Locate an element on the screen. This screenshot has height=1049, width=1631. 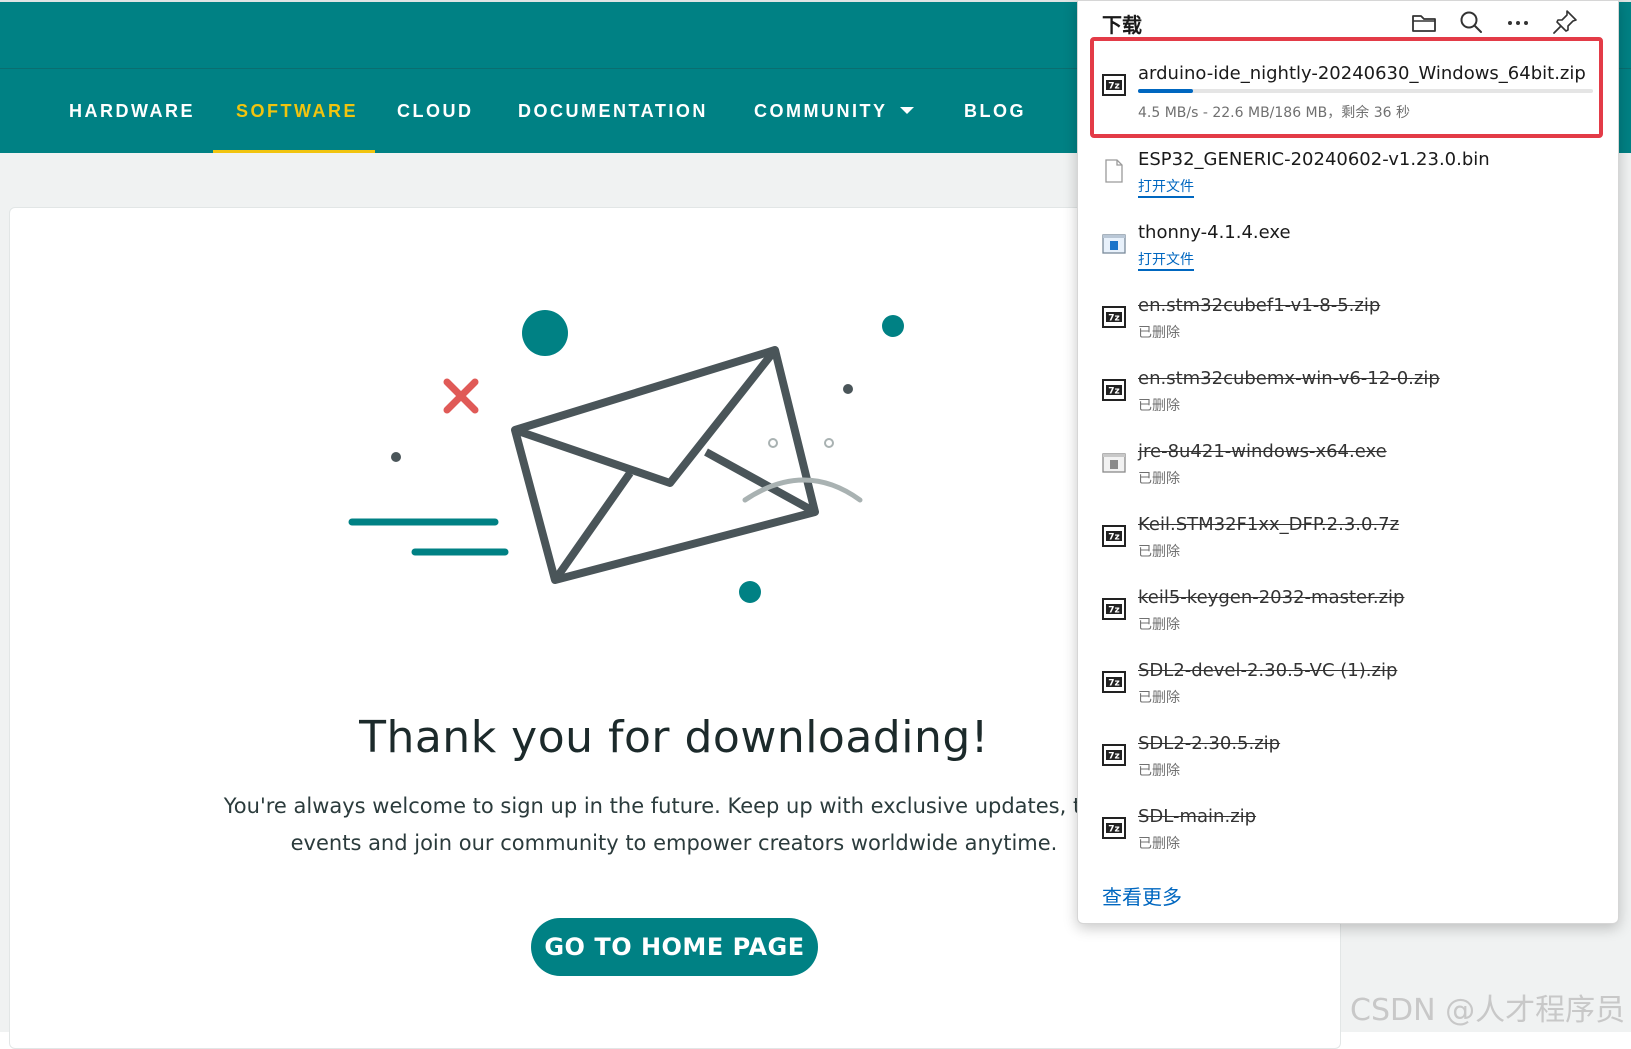
download-file-name: Keil.STM32F1xx_DFP.2.3.0.7z is located at coordinates (1269, 524).